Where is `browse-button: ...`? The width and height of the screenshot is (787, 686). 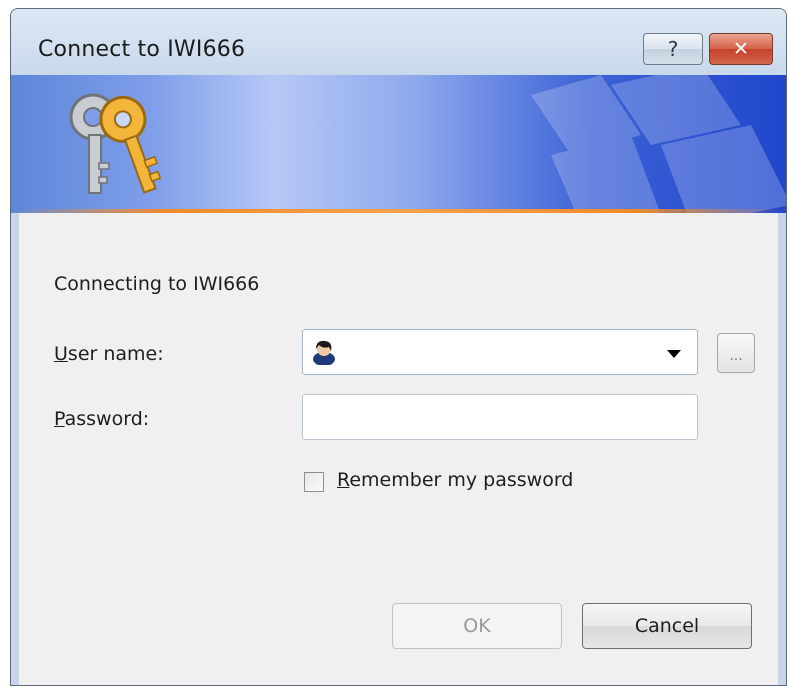 browse-button: ... is located at coordinates (736, 353).